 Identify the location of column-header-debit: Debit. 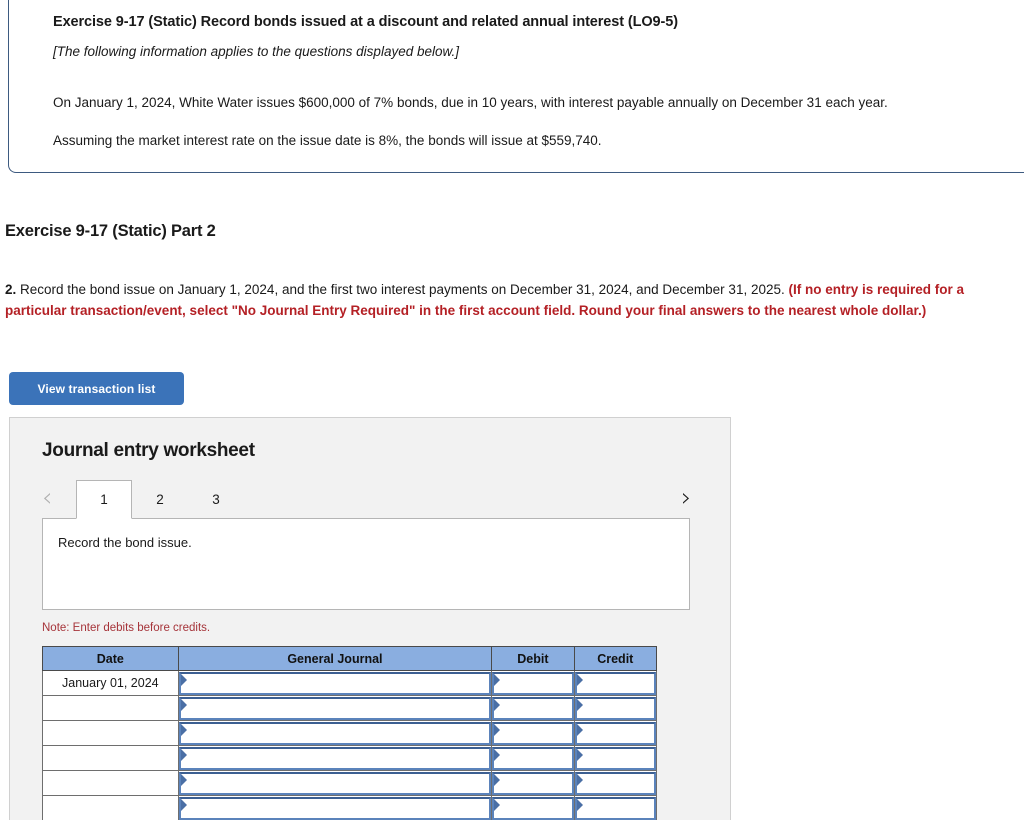
(533, 658).